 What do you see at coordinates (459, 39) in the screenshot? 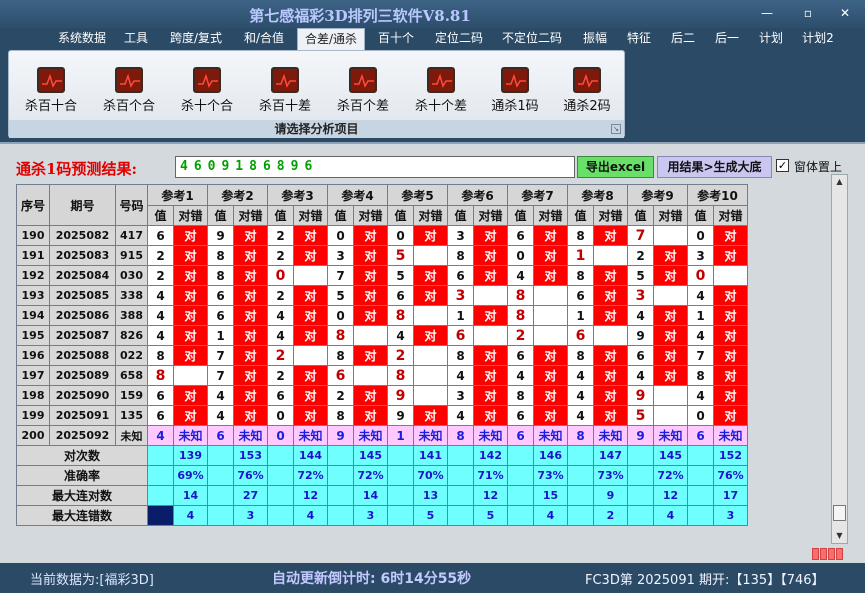
I see `menu-position-two: 定位二码` at bounding box center [459, 39].